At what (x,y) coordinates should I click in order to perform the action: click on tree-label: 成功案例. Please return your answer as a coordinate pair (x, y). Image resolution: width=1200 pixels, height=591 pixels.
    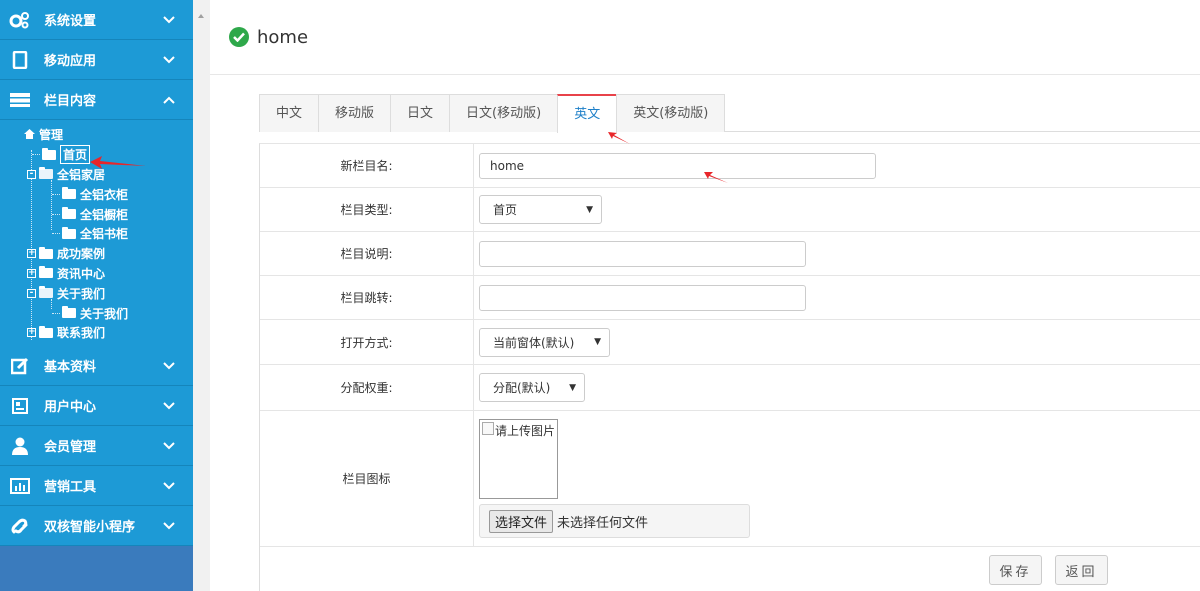
    Looking at the image, I should click on (81, 254).